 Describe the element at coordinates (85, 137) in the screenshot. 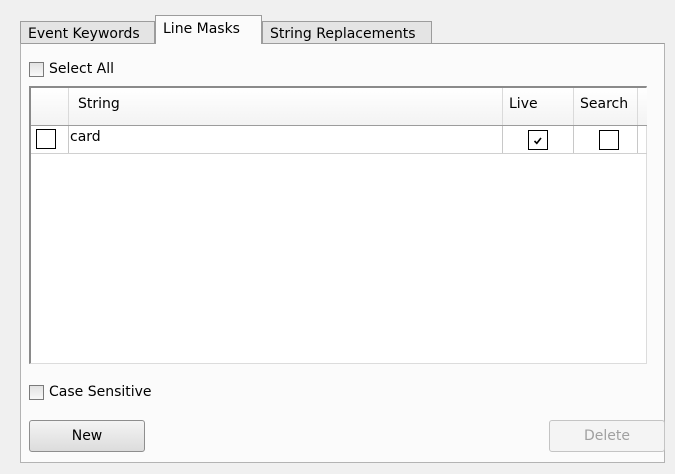

I see `string-value: card` at that location.